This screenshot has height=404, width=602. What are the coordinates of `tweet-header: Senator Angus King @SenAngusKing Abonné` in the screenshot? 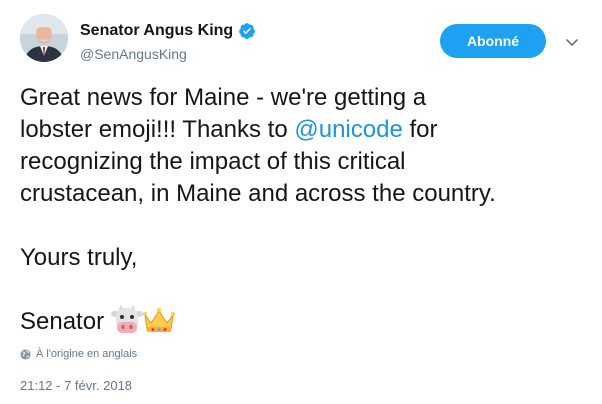 It's located at (305, 42).